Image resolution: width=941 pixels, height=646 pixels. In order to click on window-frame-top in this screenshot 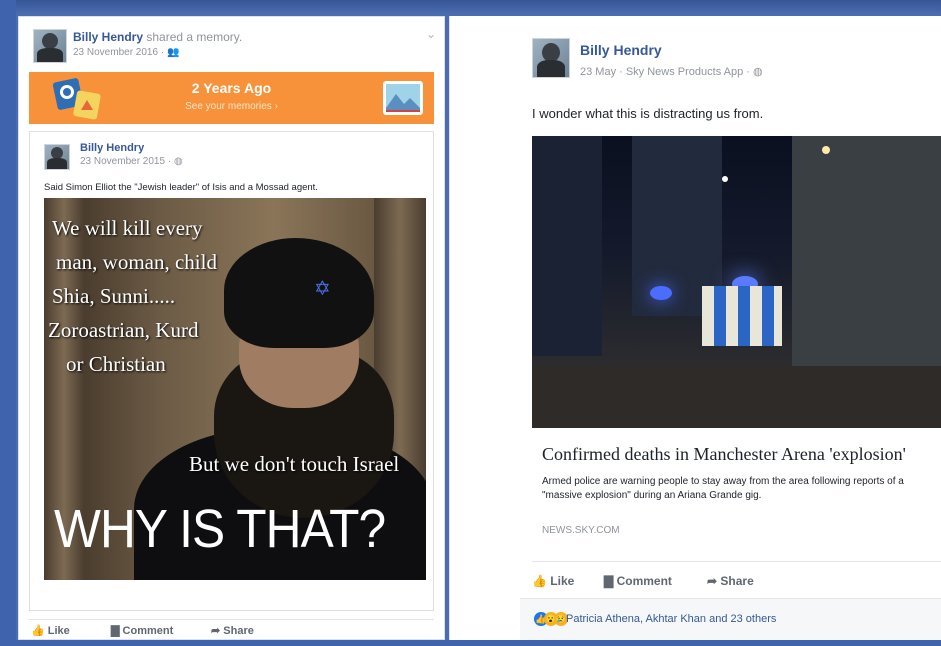, I will do `click(470, 7)`.